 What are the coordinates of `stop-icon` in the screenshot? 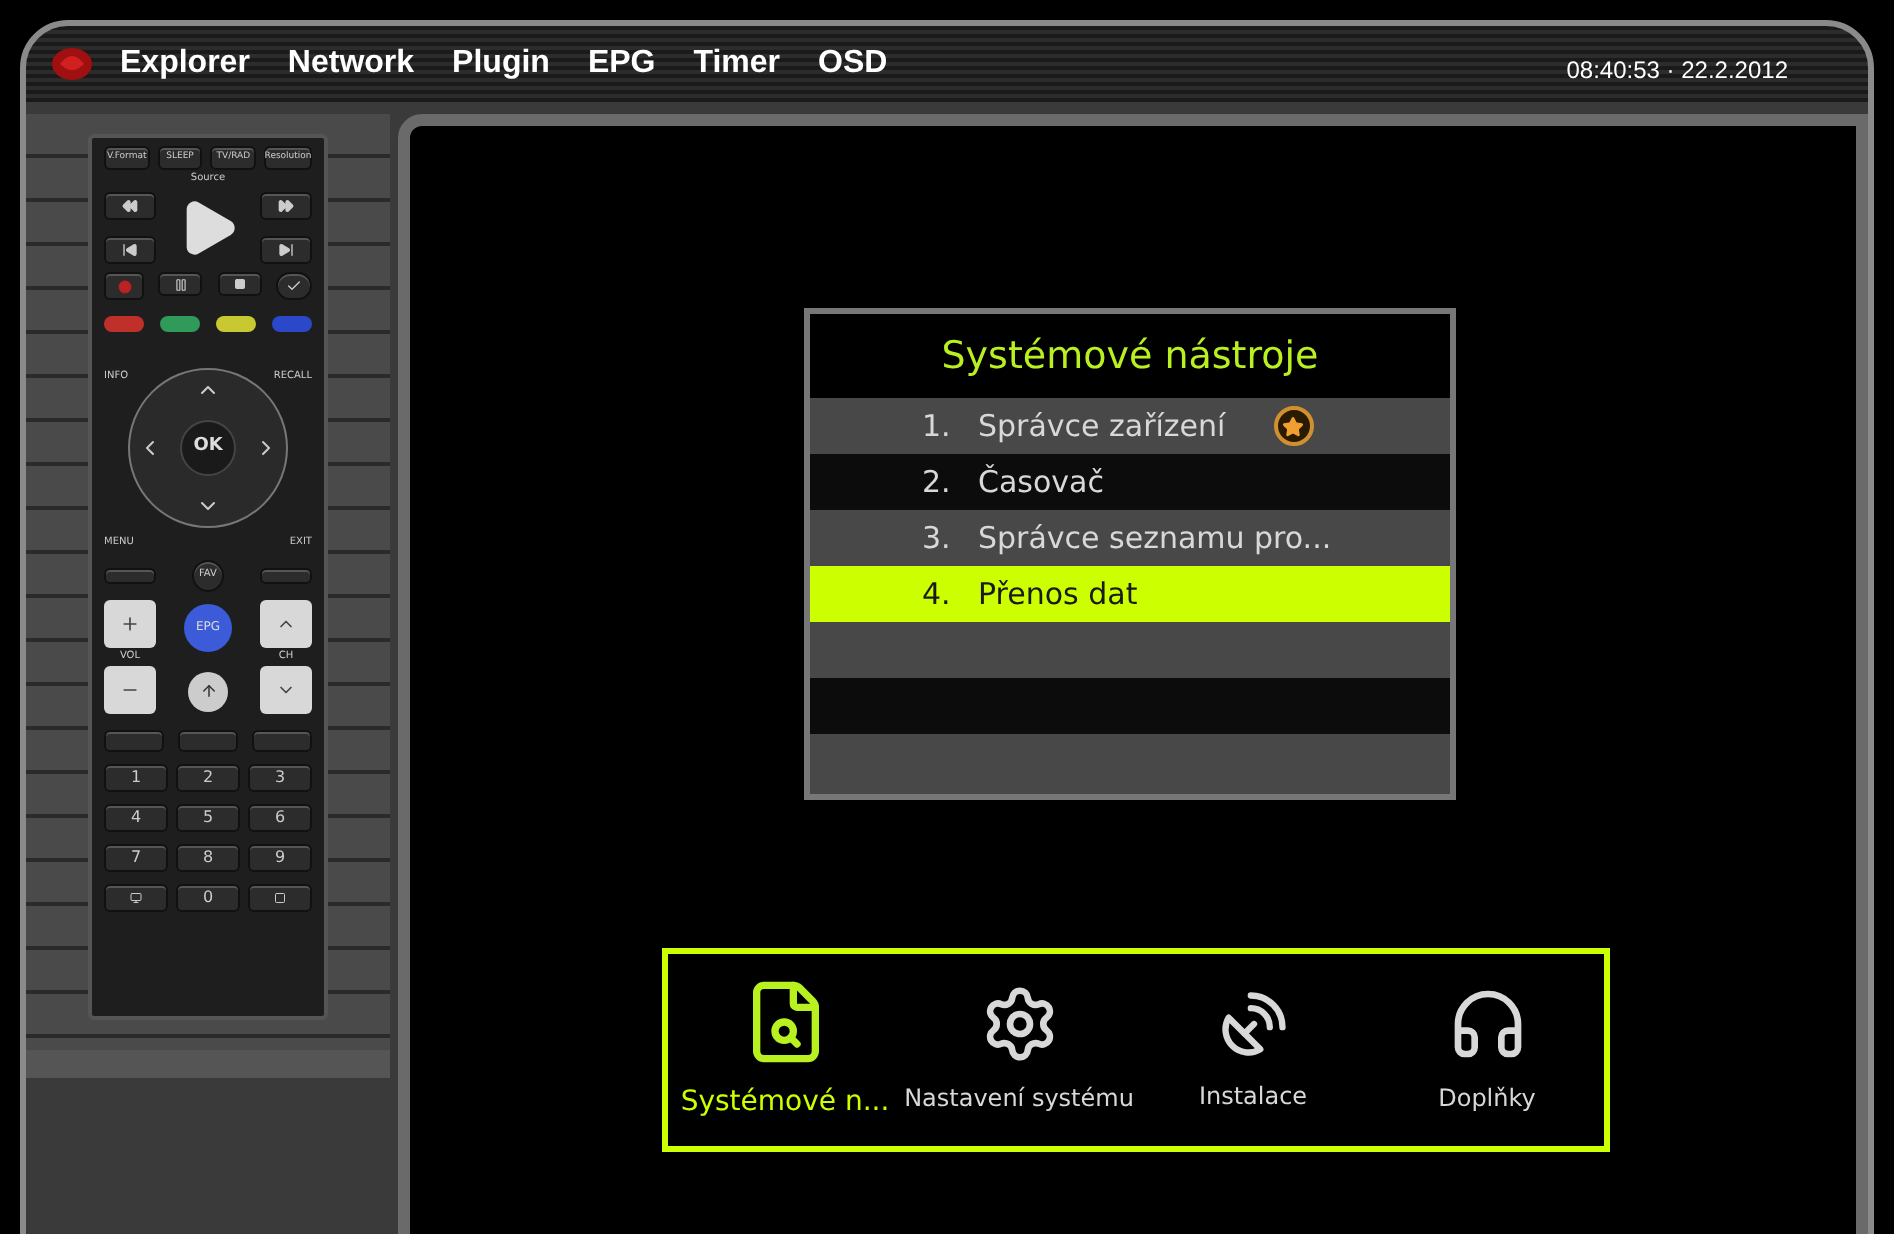 It's located at (239, 284).